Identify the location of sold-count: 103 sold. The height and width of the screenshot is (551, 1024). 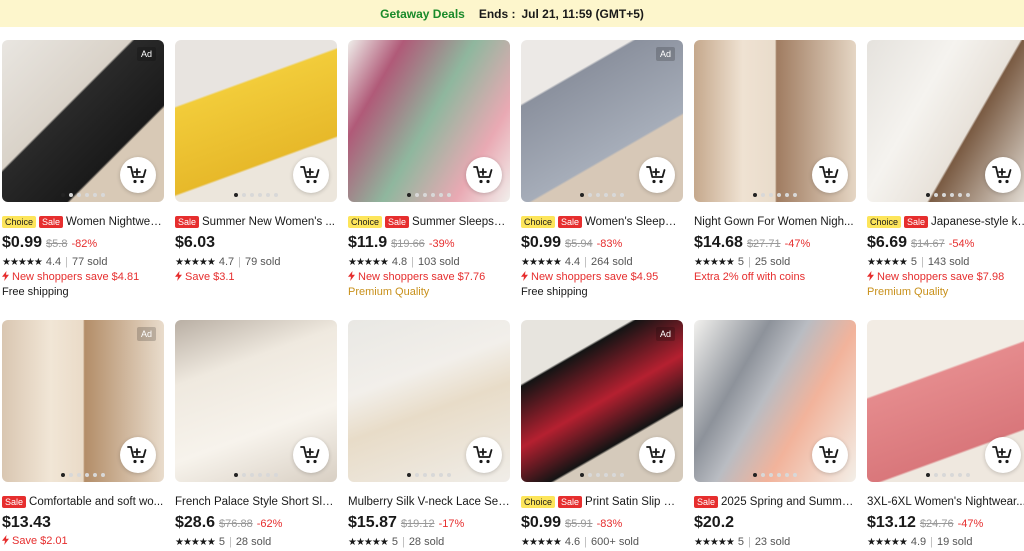
(438, 262).